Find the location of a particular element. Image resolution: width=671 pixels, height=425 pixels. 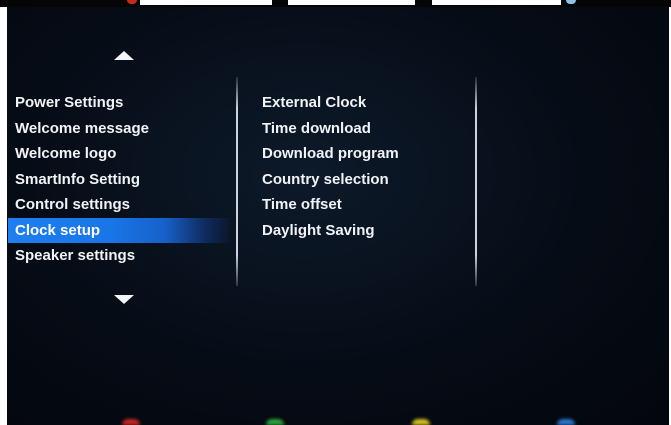

menu-item-smartinfo-setting: SmartInfo Setting is located at coordinates (120, 180).